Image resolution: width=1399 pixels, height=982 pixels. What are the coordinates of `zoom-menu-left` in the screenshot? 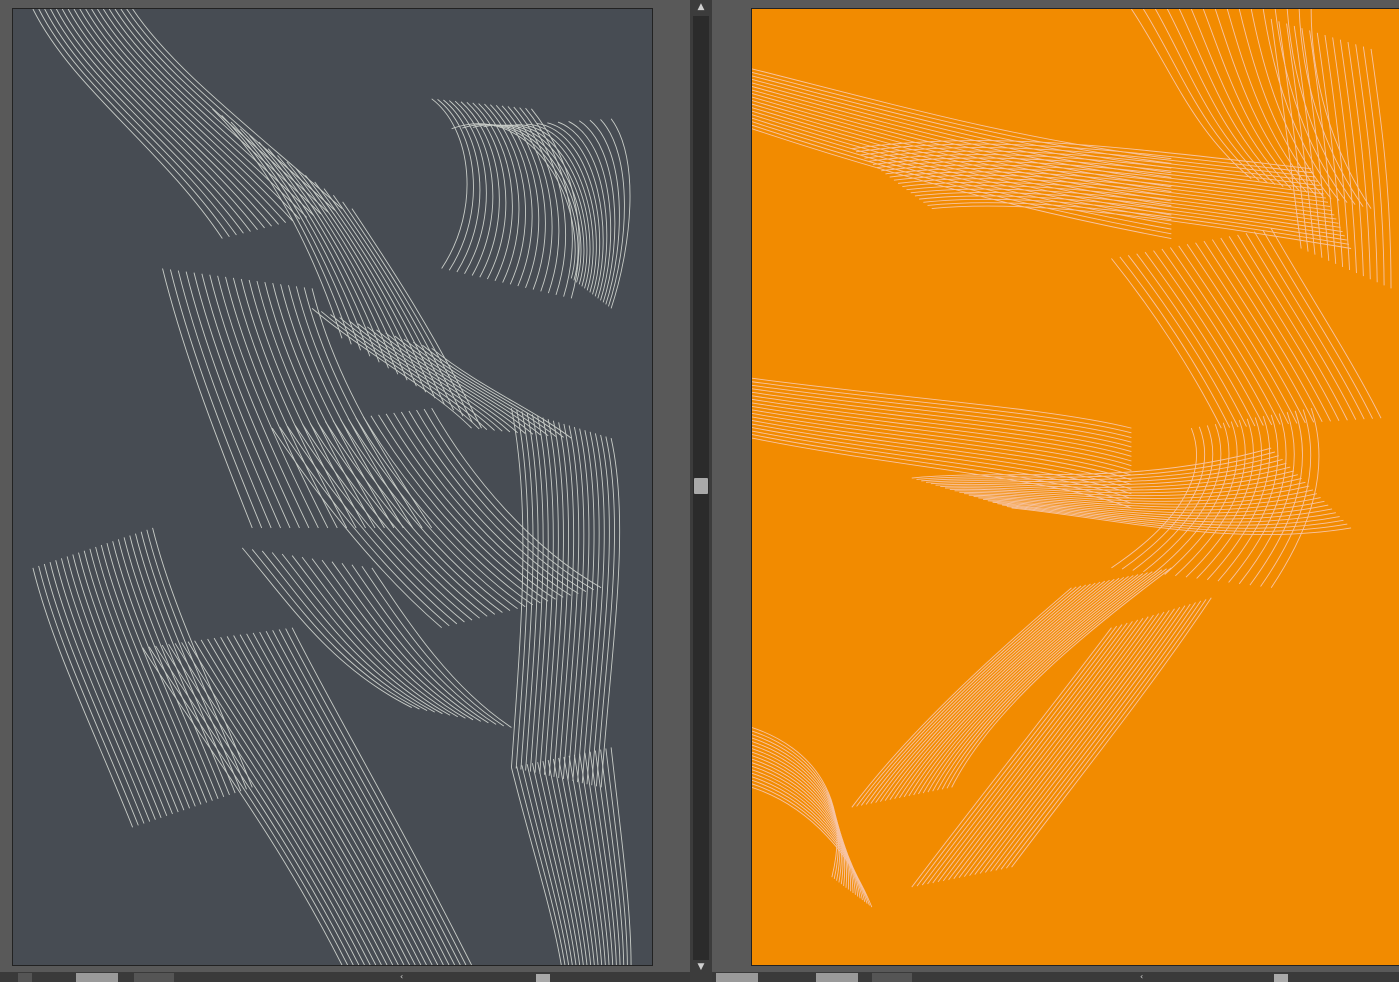 It's located at (25, 977).